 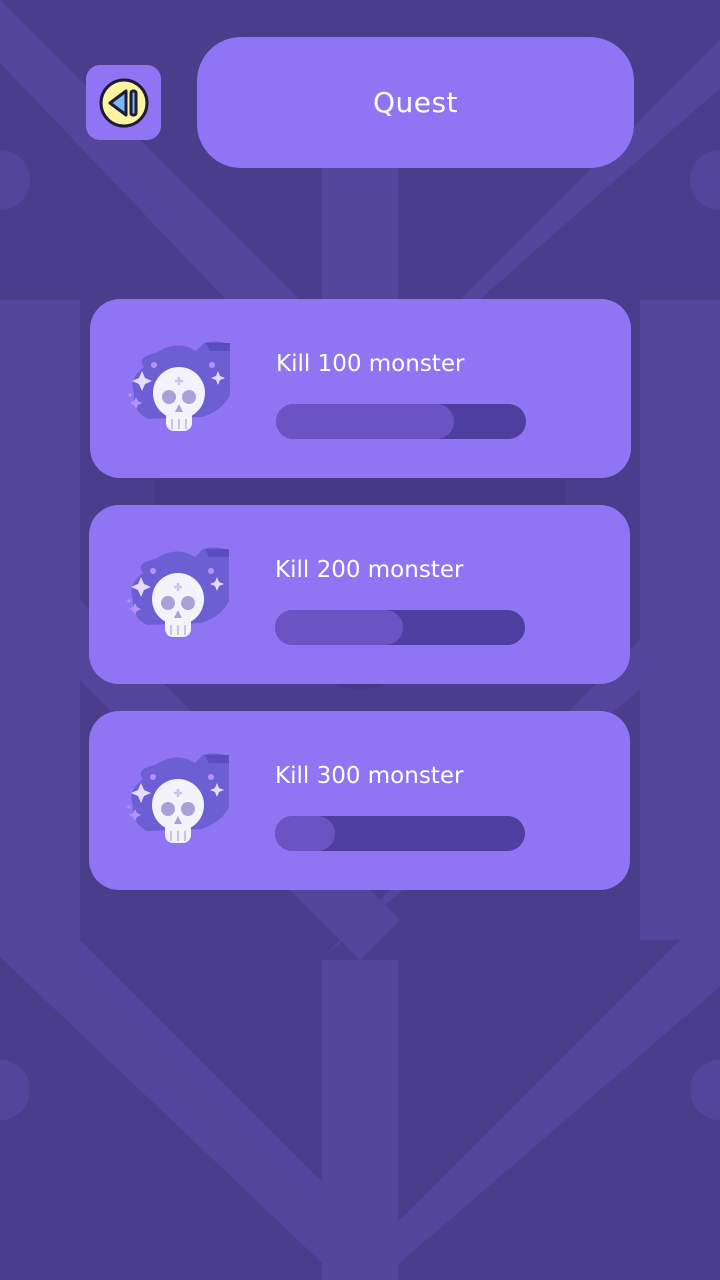 I want to click on quest-card: Kill 100 monster, so click(x=360, y=388).